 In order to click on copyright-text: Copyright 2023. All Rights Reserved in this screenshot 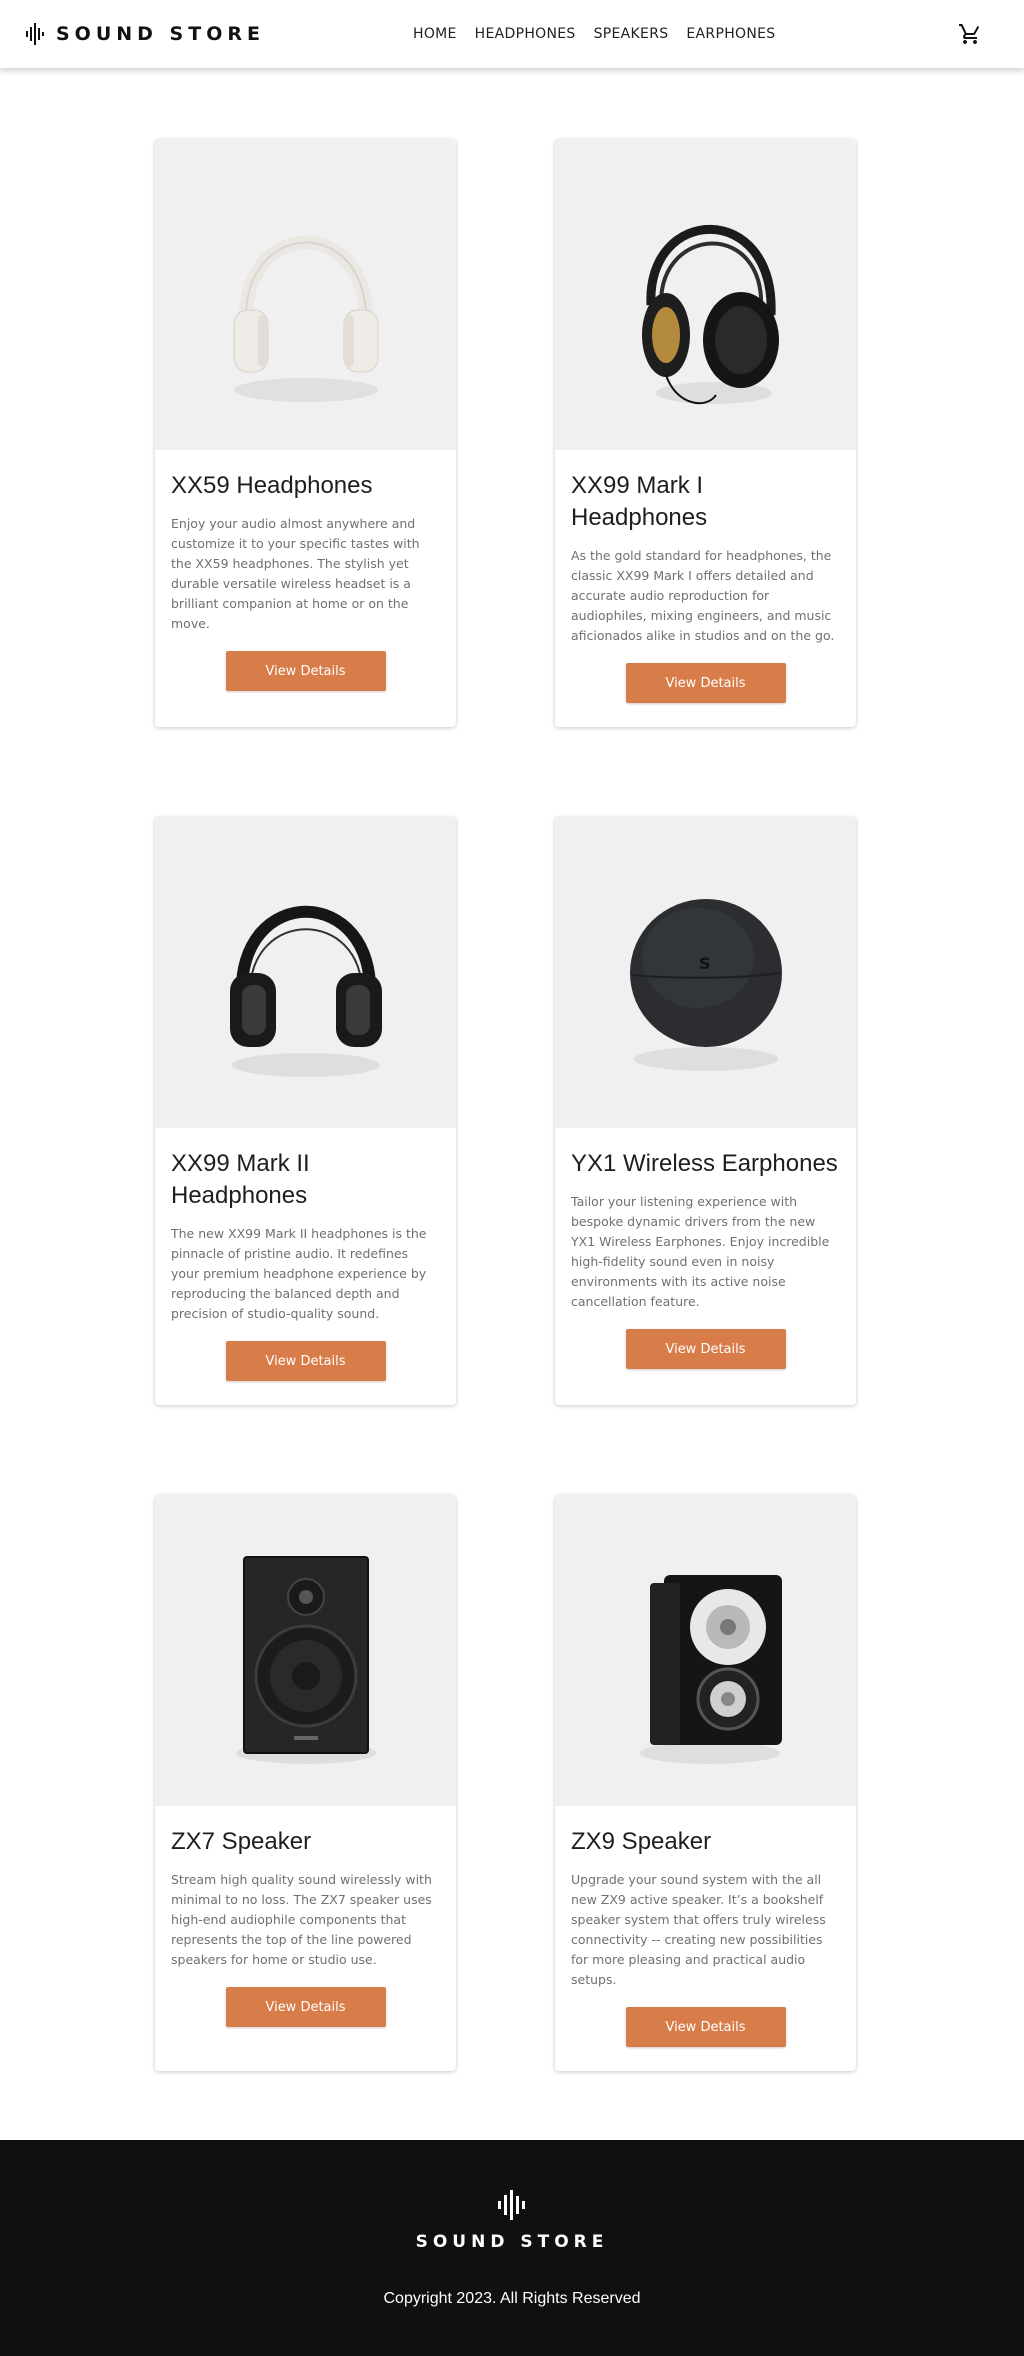, I will do `click(512, 2298)`.